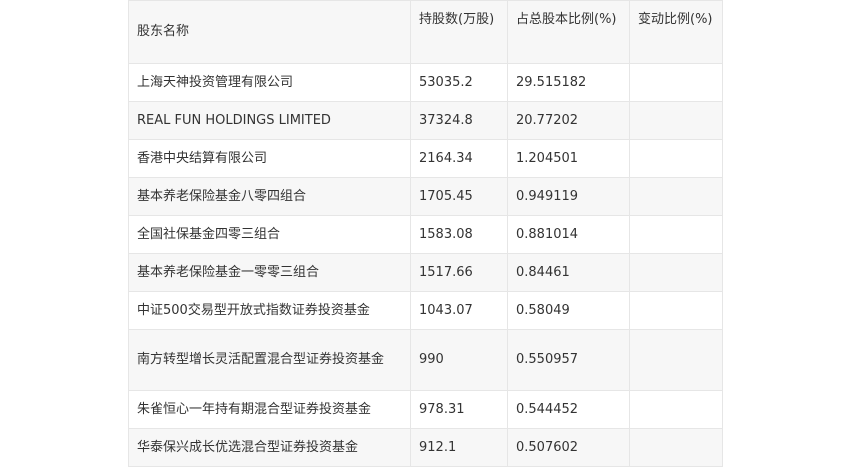 Image resolution: width=850 pixels, height=474 pixels. I want to click on cell-shares: 990, so click(459, 360).